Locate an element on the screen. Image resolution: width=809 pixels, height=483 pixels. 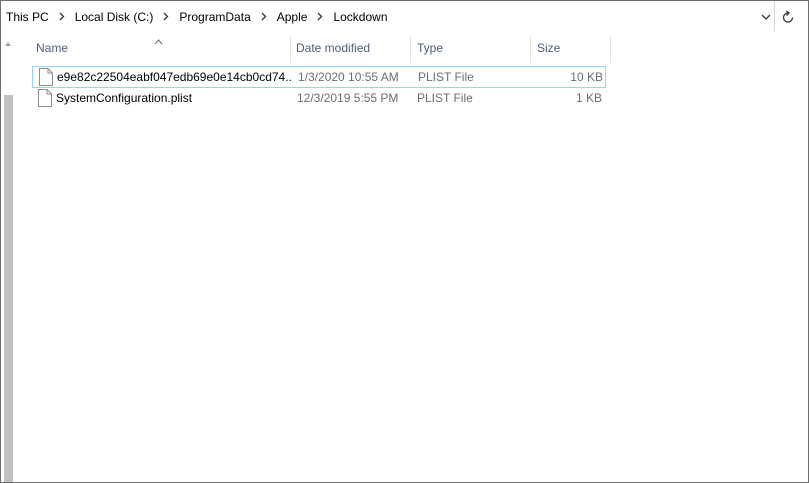
breadcrumb-this-pc: This PC is located at coordinates (27, 17).